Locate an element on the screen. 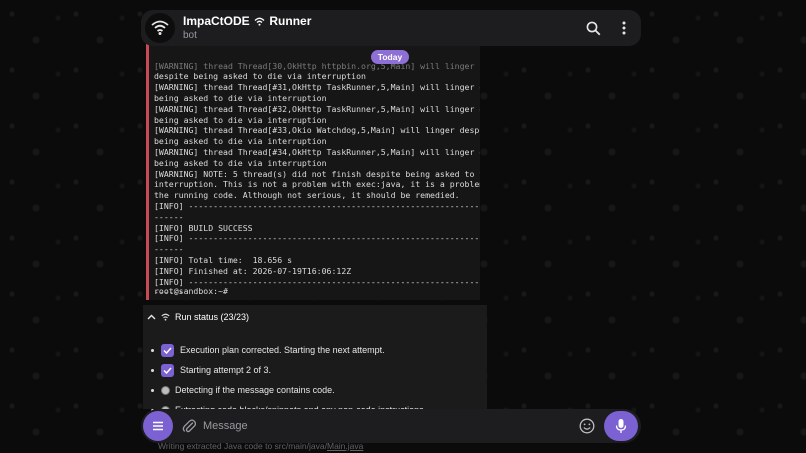  message-composer is located at coordinates (391, 426).